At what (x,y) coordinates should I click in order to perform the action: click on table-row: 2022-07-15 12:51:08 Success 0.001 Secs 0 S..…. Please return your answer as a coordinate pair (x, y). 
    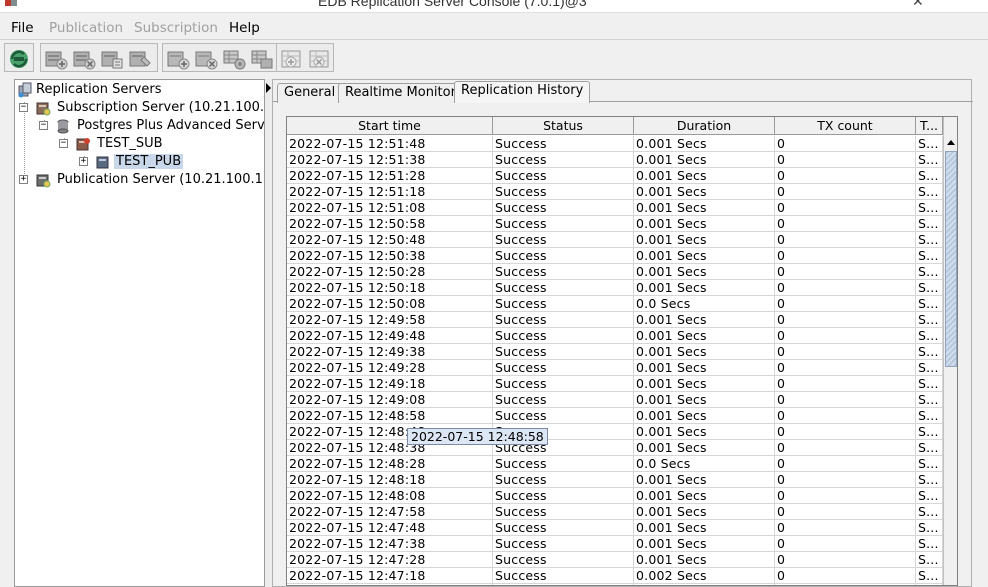
    Looking at the image, I should click on (615, 208).